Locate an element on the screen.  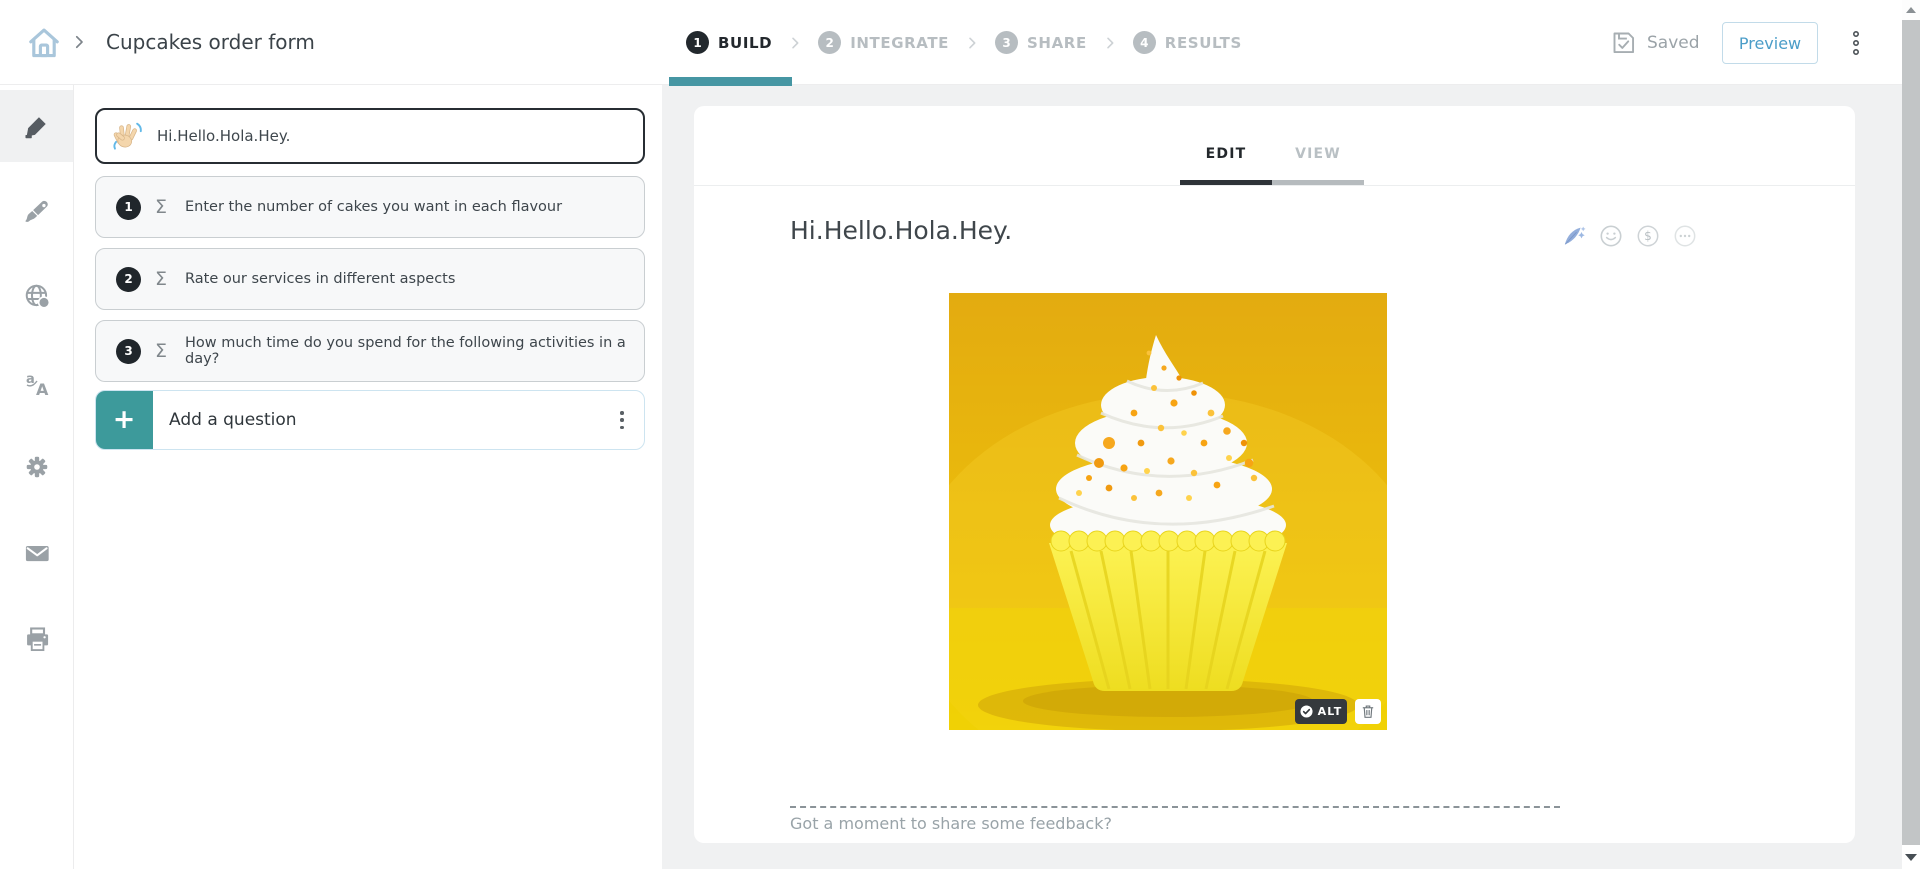
next-question-title: Got a moment to share some feedback? is located at coordinates (951, 823).